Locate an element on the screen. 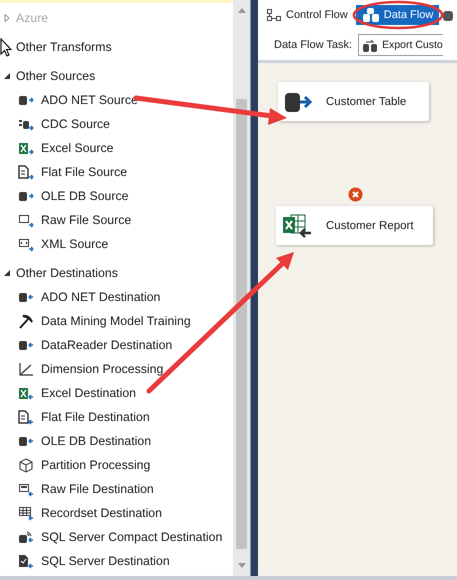  toolbox-item: Flat File Source is located at coordinates (84, 172).